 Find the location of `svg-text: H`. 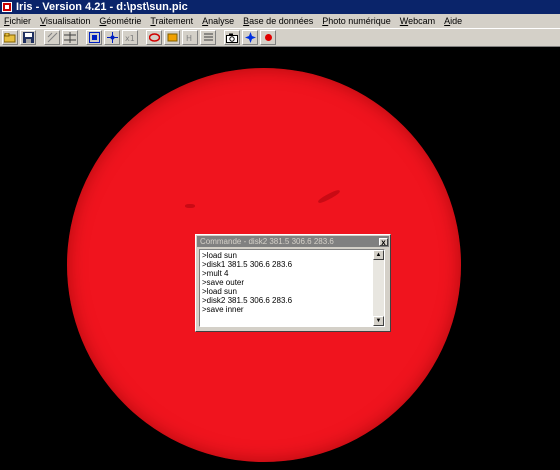

svg-text: H is located at coordinates (189, 38).